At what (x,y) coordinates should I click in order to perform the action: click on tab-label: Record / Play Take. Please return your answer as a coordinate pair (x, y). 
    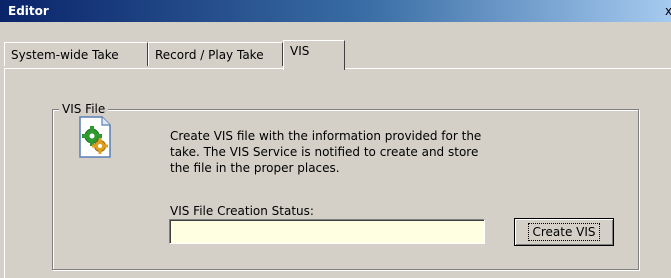
    Looking at the image, I should click on (209, 55).